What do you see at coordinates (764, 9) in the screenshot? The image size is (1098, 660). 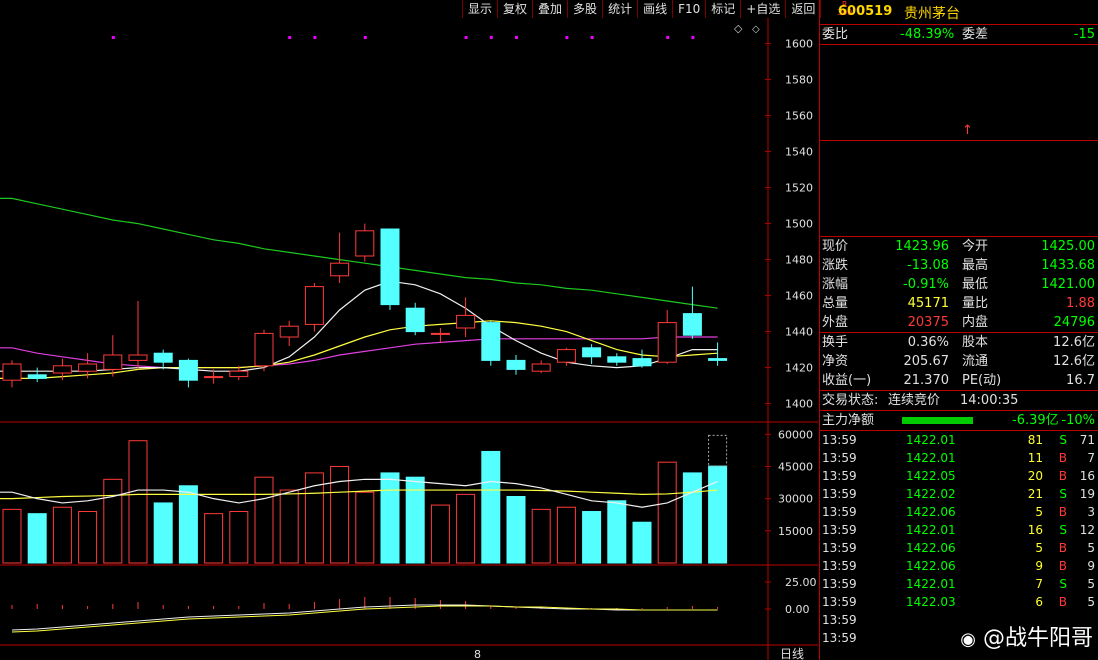 I see `toolbar-button-8: +自选` at bounding box center [764, 9].